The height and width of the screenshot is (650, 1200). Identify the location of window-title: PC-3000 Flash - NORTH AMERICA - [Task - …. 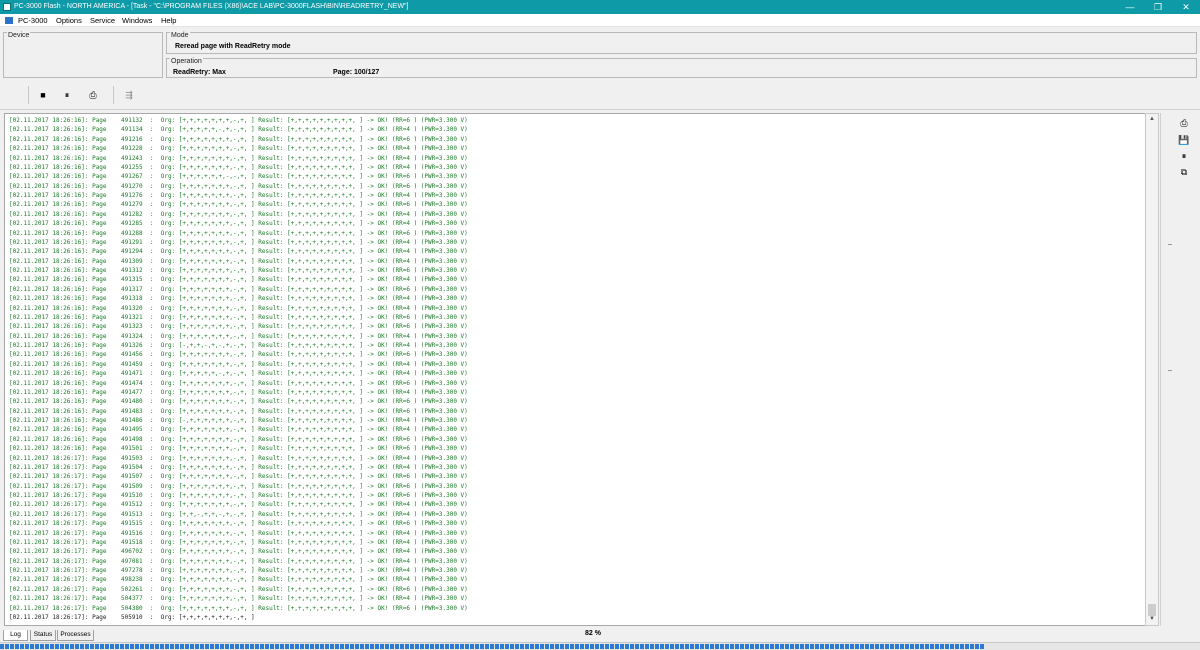
(211, 6).